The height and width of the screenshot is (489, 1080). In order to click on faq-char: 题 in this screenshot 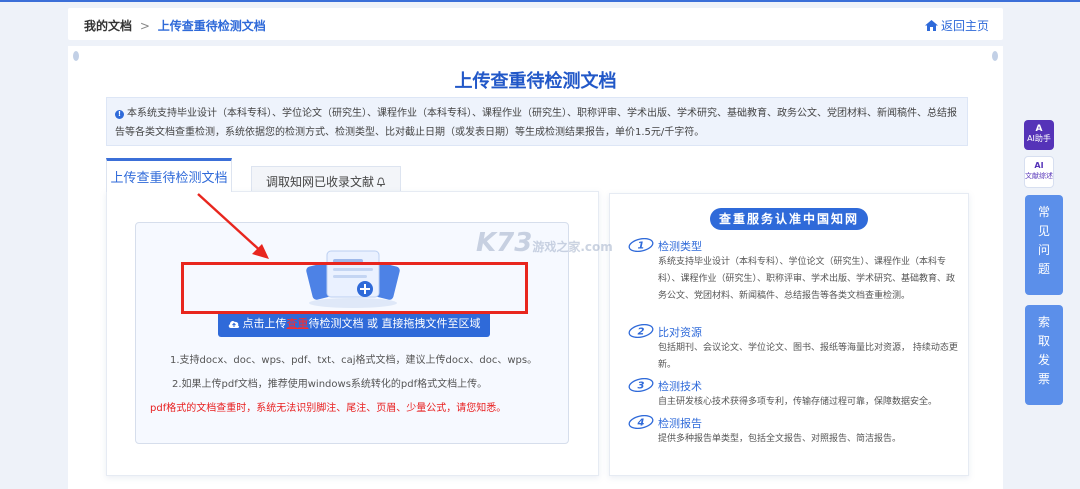, I will do `click(1043, 269)`.